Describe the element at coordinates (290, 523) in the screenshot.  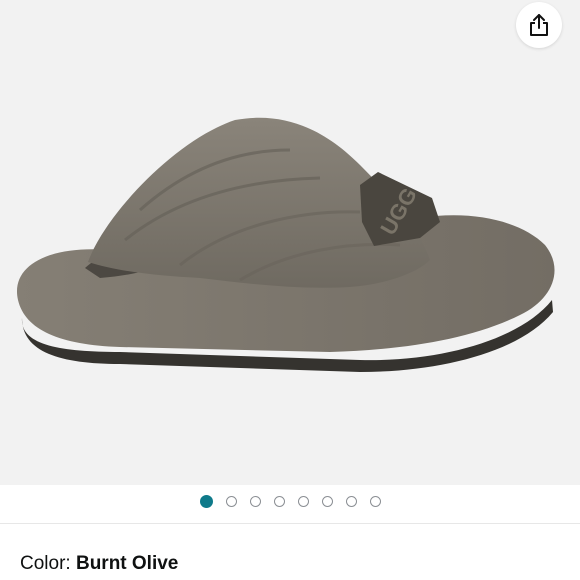
I see `divider` at that location.